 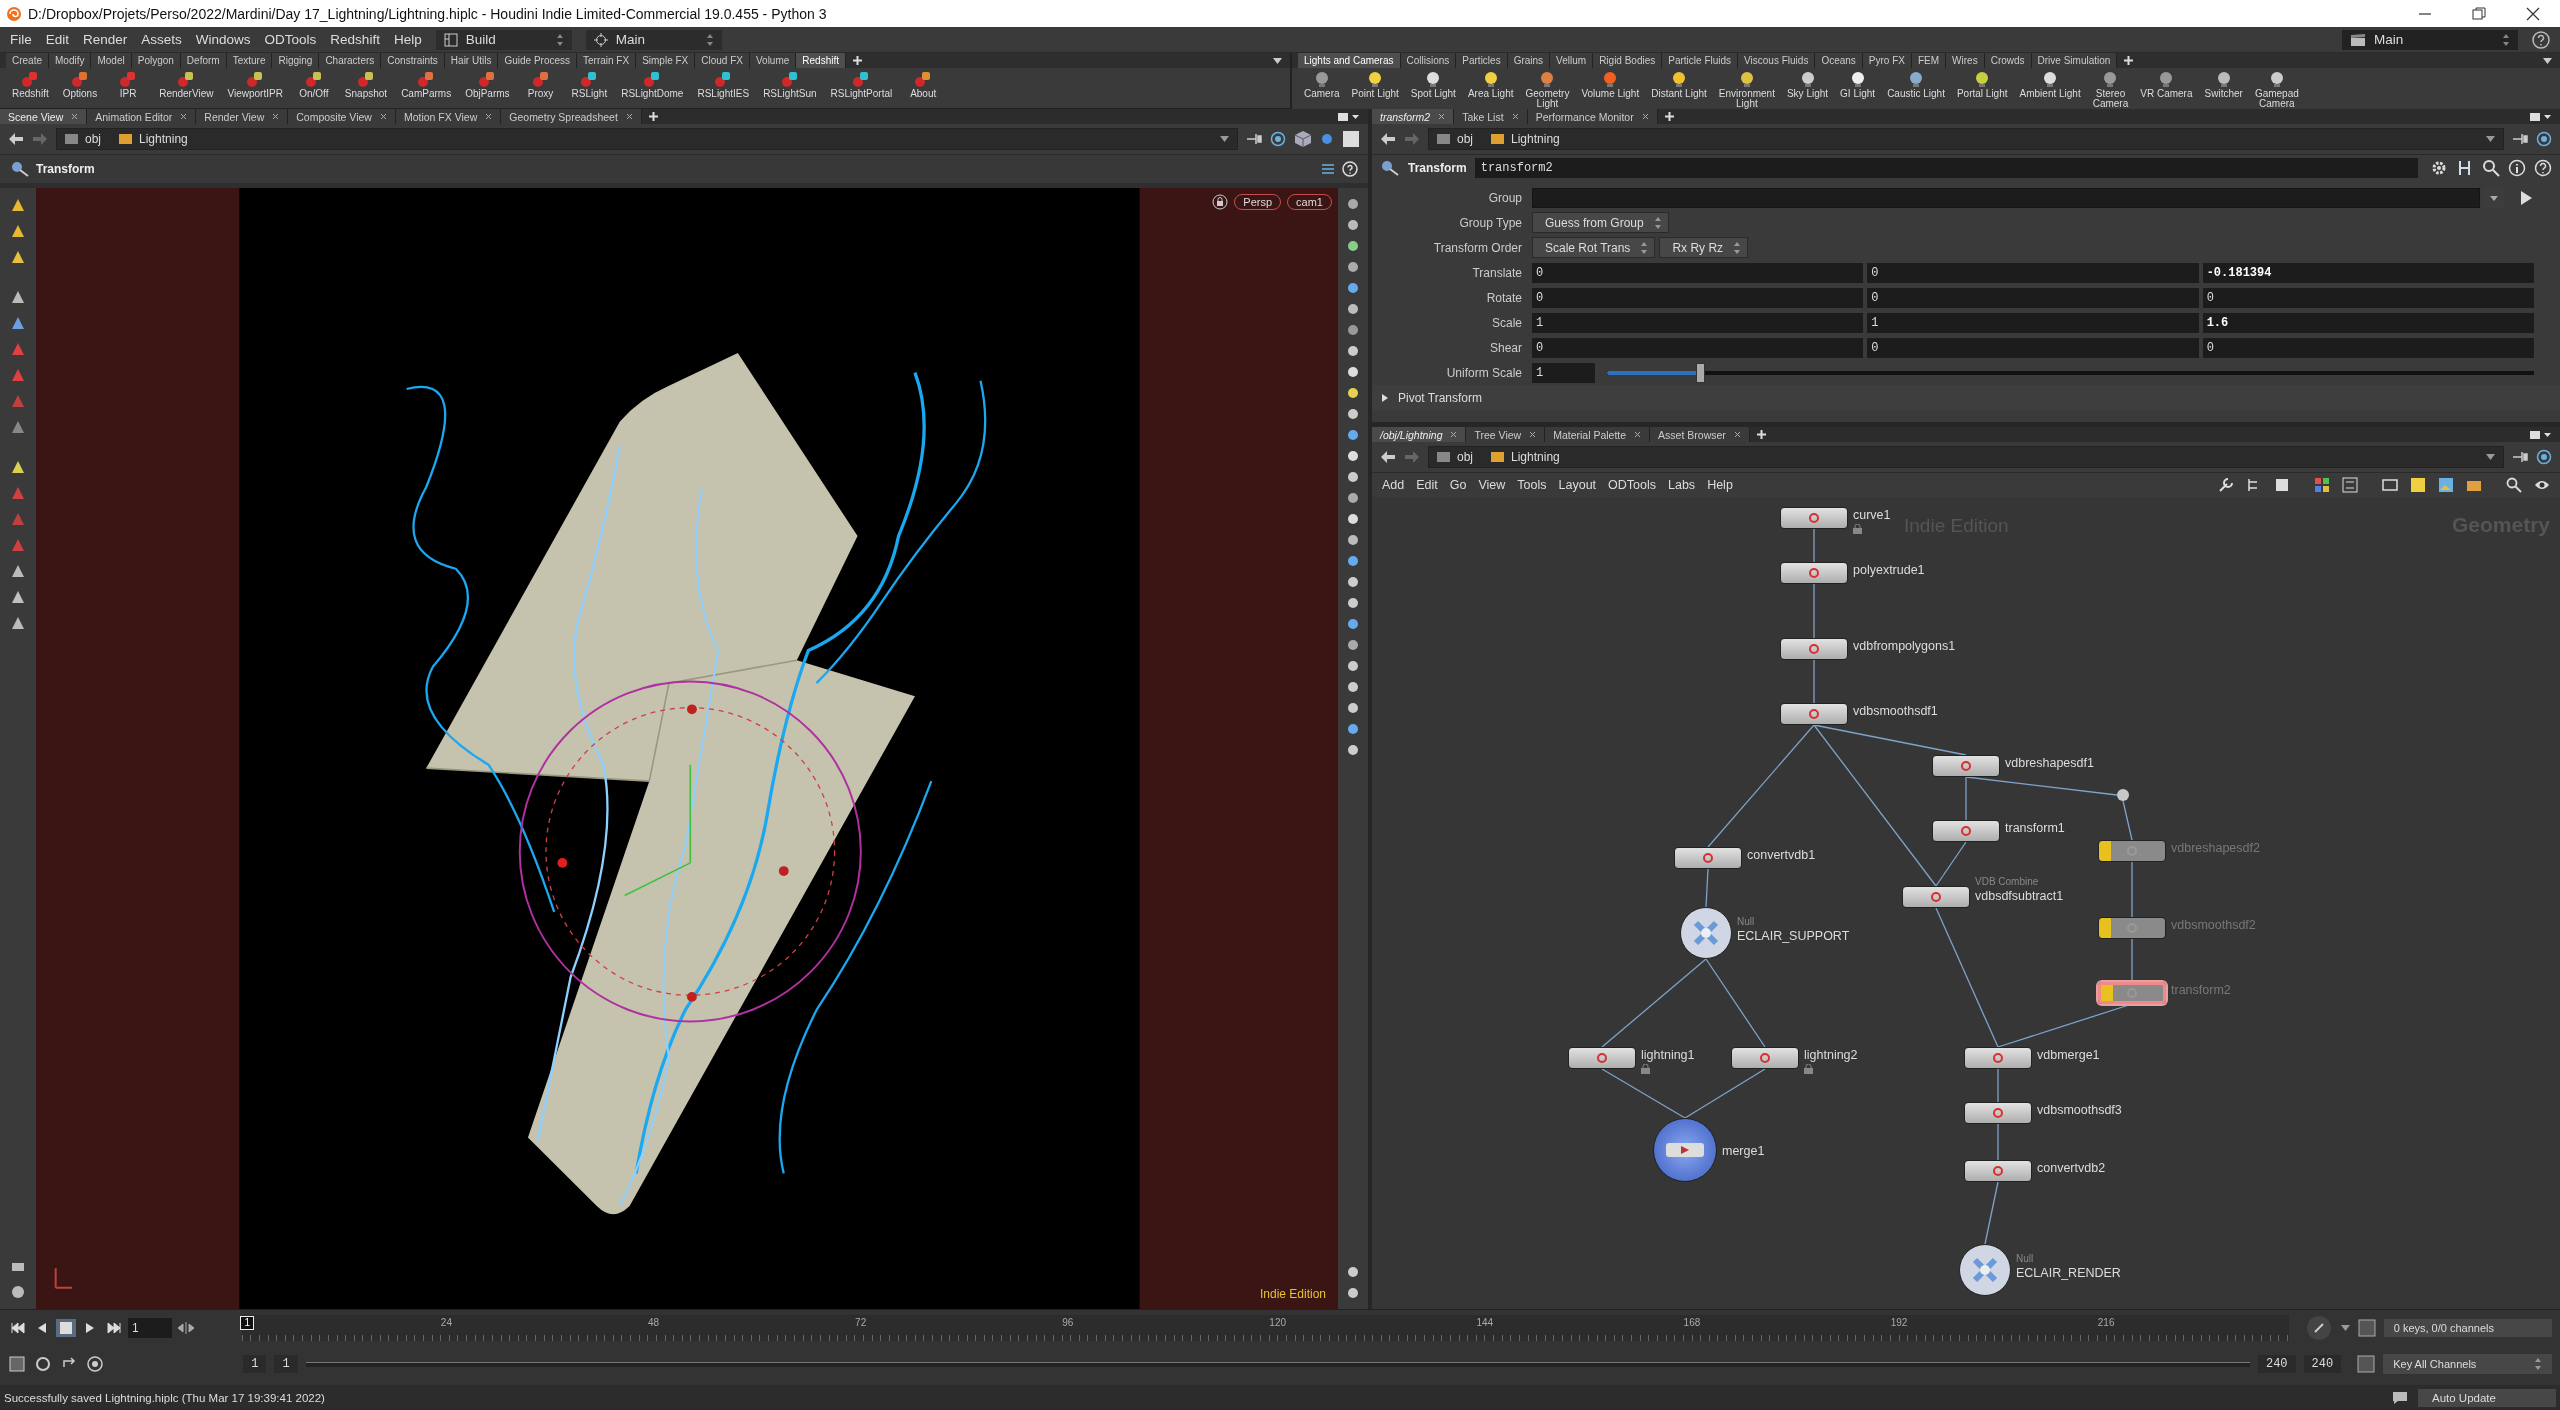 What do you see at coordinates (1328, 169) in the screenshot?
I see `options-icon` at bounding box center [1328, 169].